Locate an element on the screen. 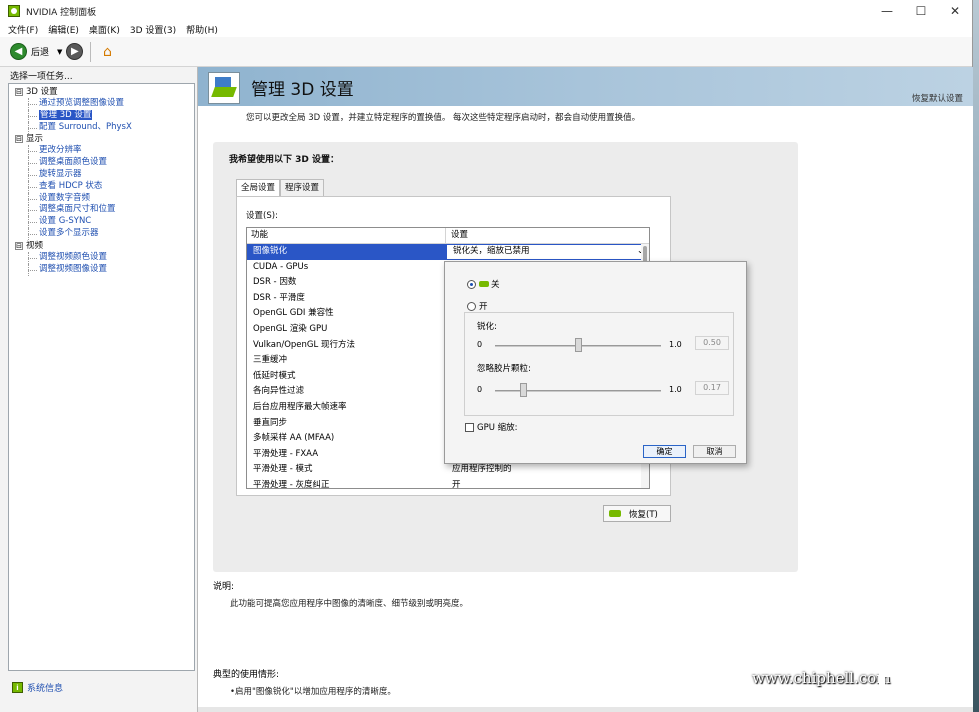  tree-item-video-image: 调整视频图像设置 is located at coordinates (104, 269).